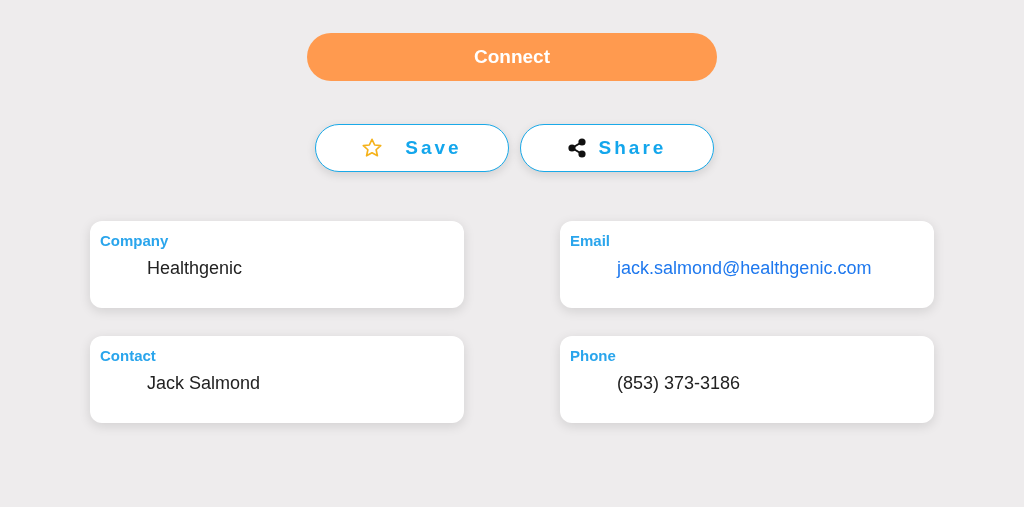 The height and width of the screenshot is (507, 1024). I want to click on field-value: Healthgenic, so click(195, 268).